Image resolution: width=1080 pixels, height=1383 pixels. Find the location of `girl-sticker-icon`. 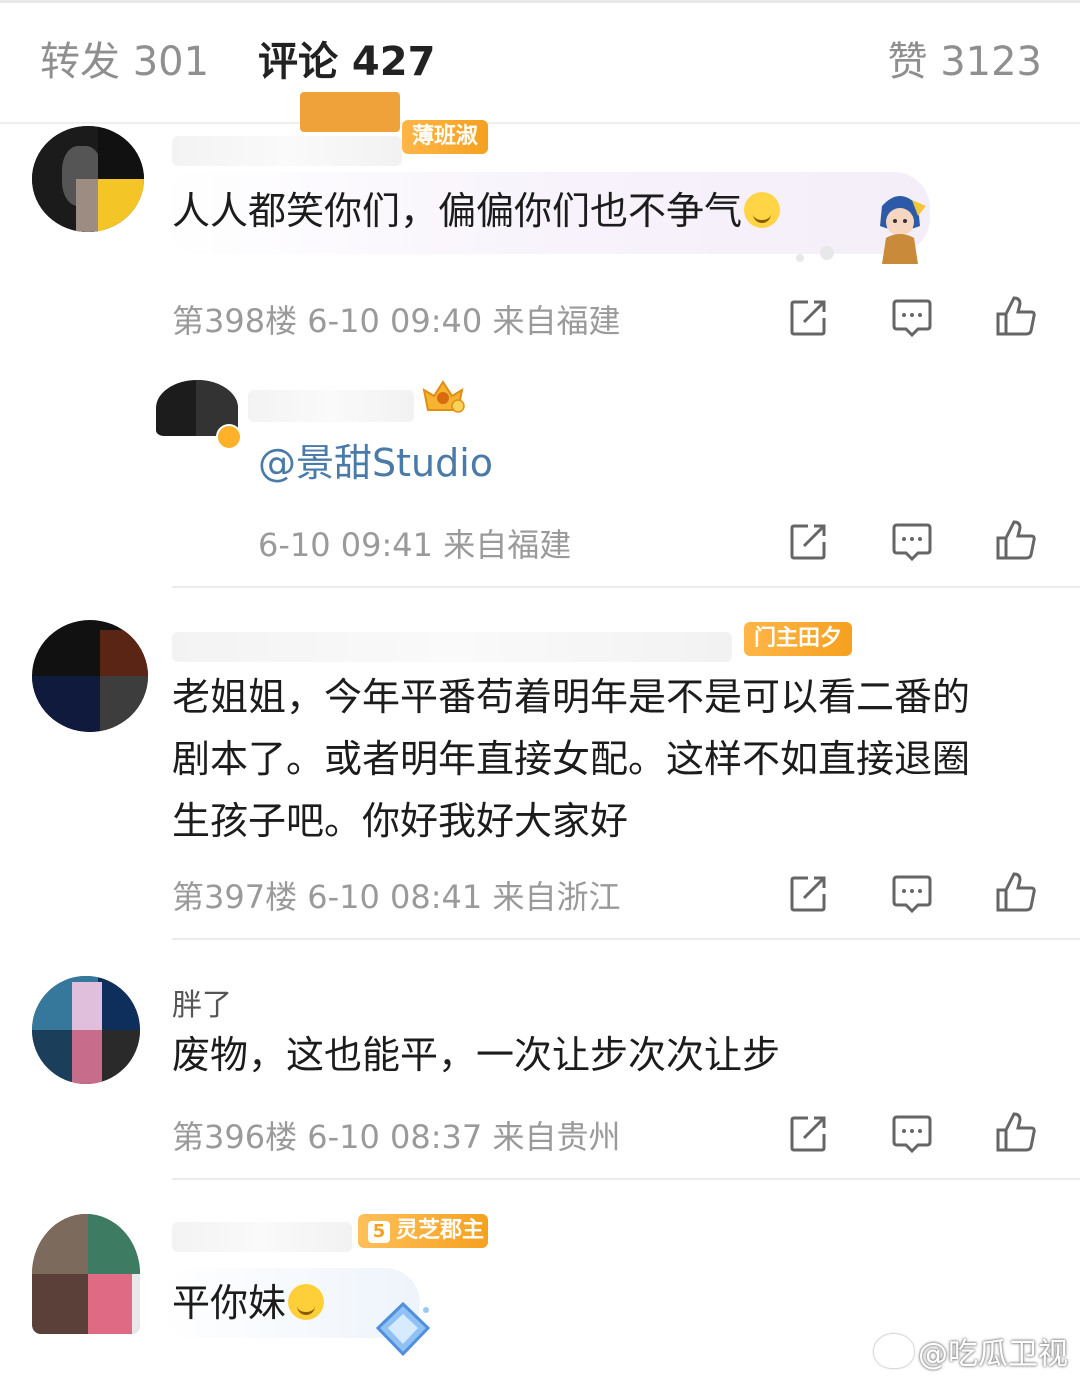

girl-sticker-icon is located at coordinates (903, 230).